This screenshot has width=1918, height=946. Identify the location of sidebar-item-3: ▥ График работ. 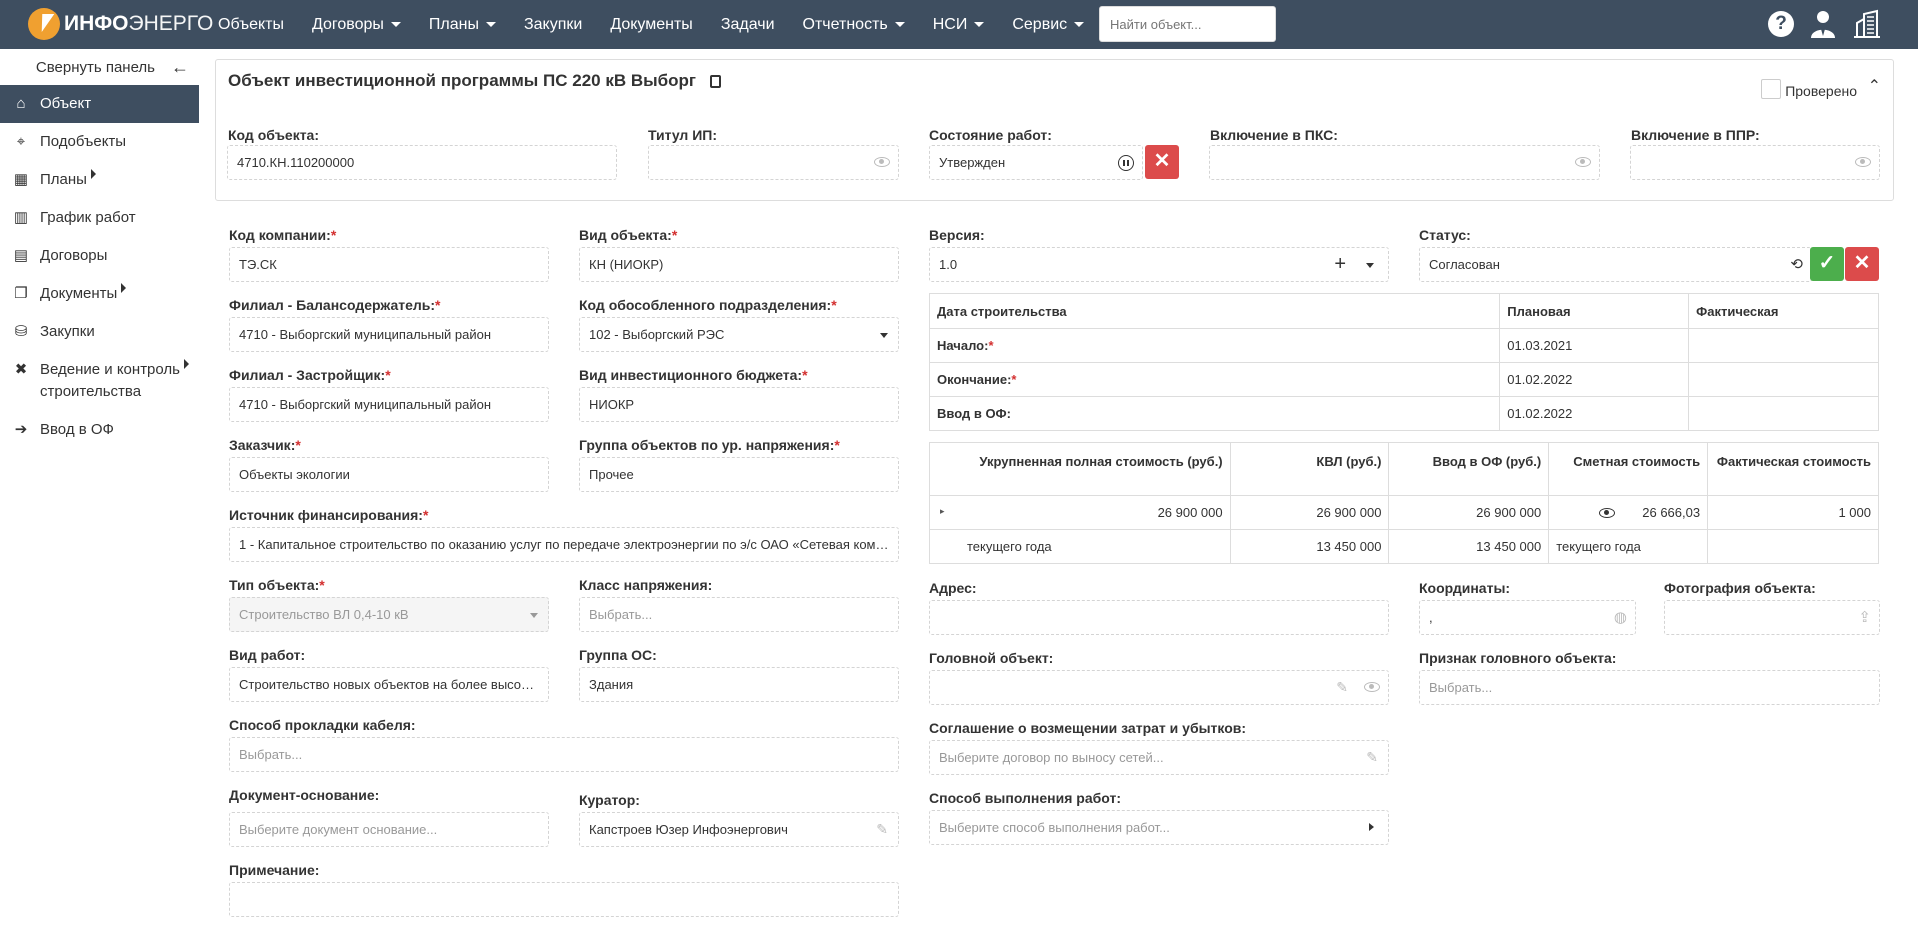
(99, 218).